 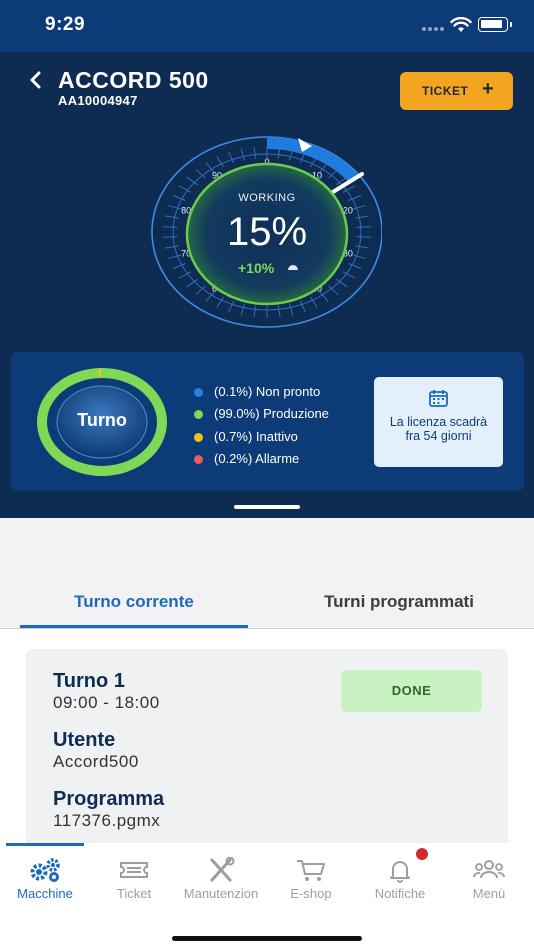 What do you see at coordinates (511, 24) in the screenshot?
I see `battery-tip` at bounding box center [511, 24].